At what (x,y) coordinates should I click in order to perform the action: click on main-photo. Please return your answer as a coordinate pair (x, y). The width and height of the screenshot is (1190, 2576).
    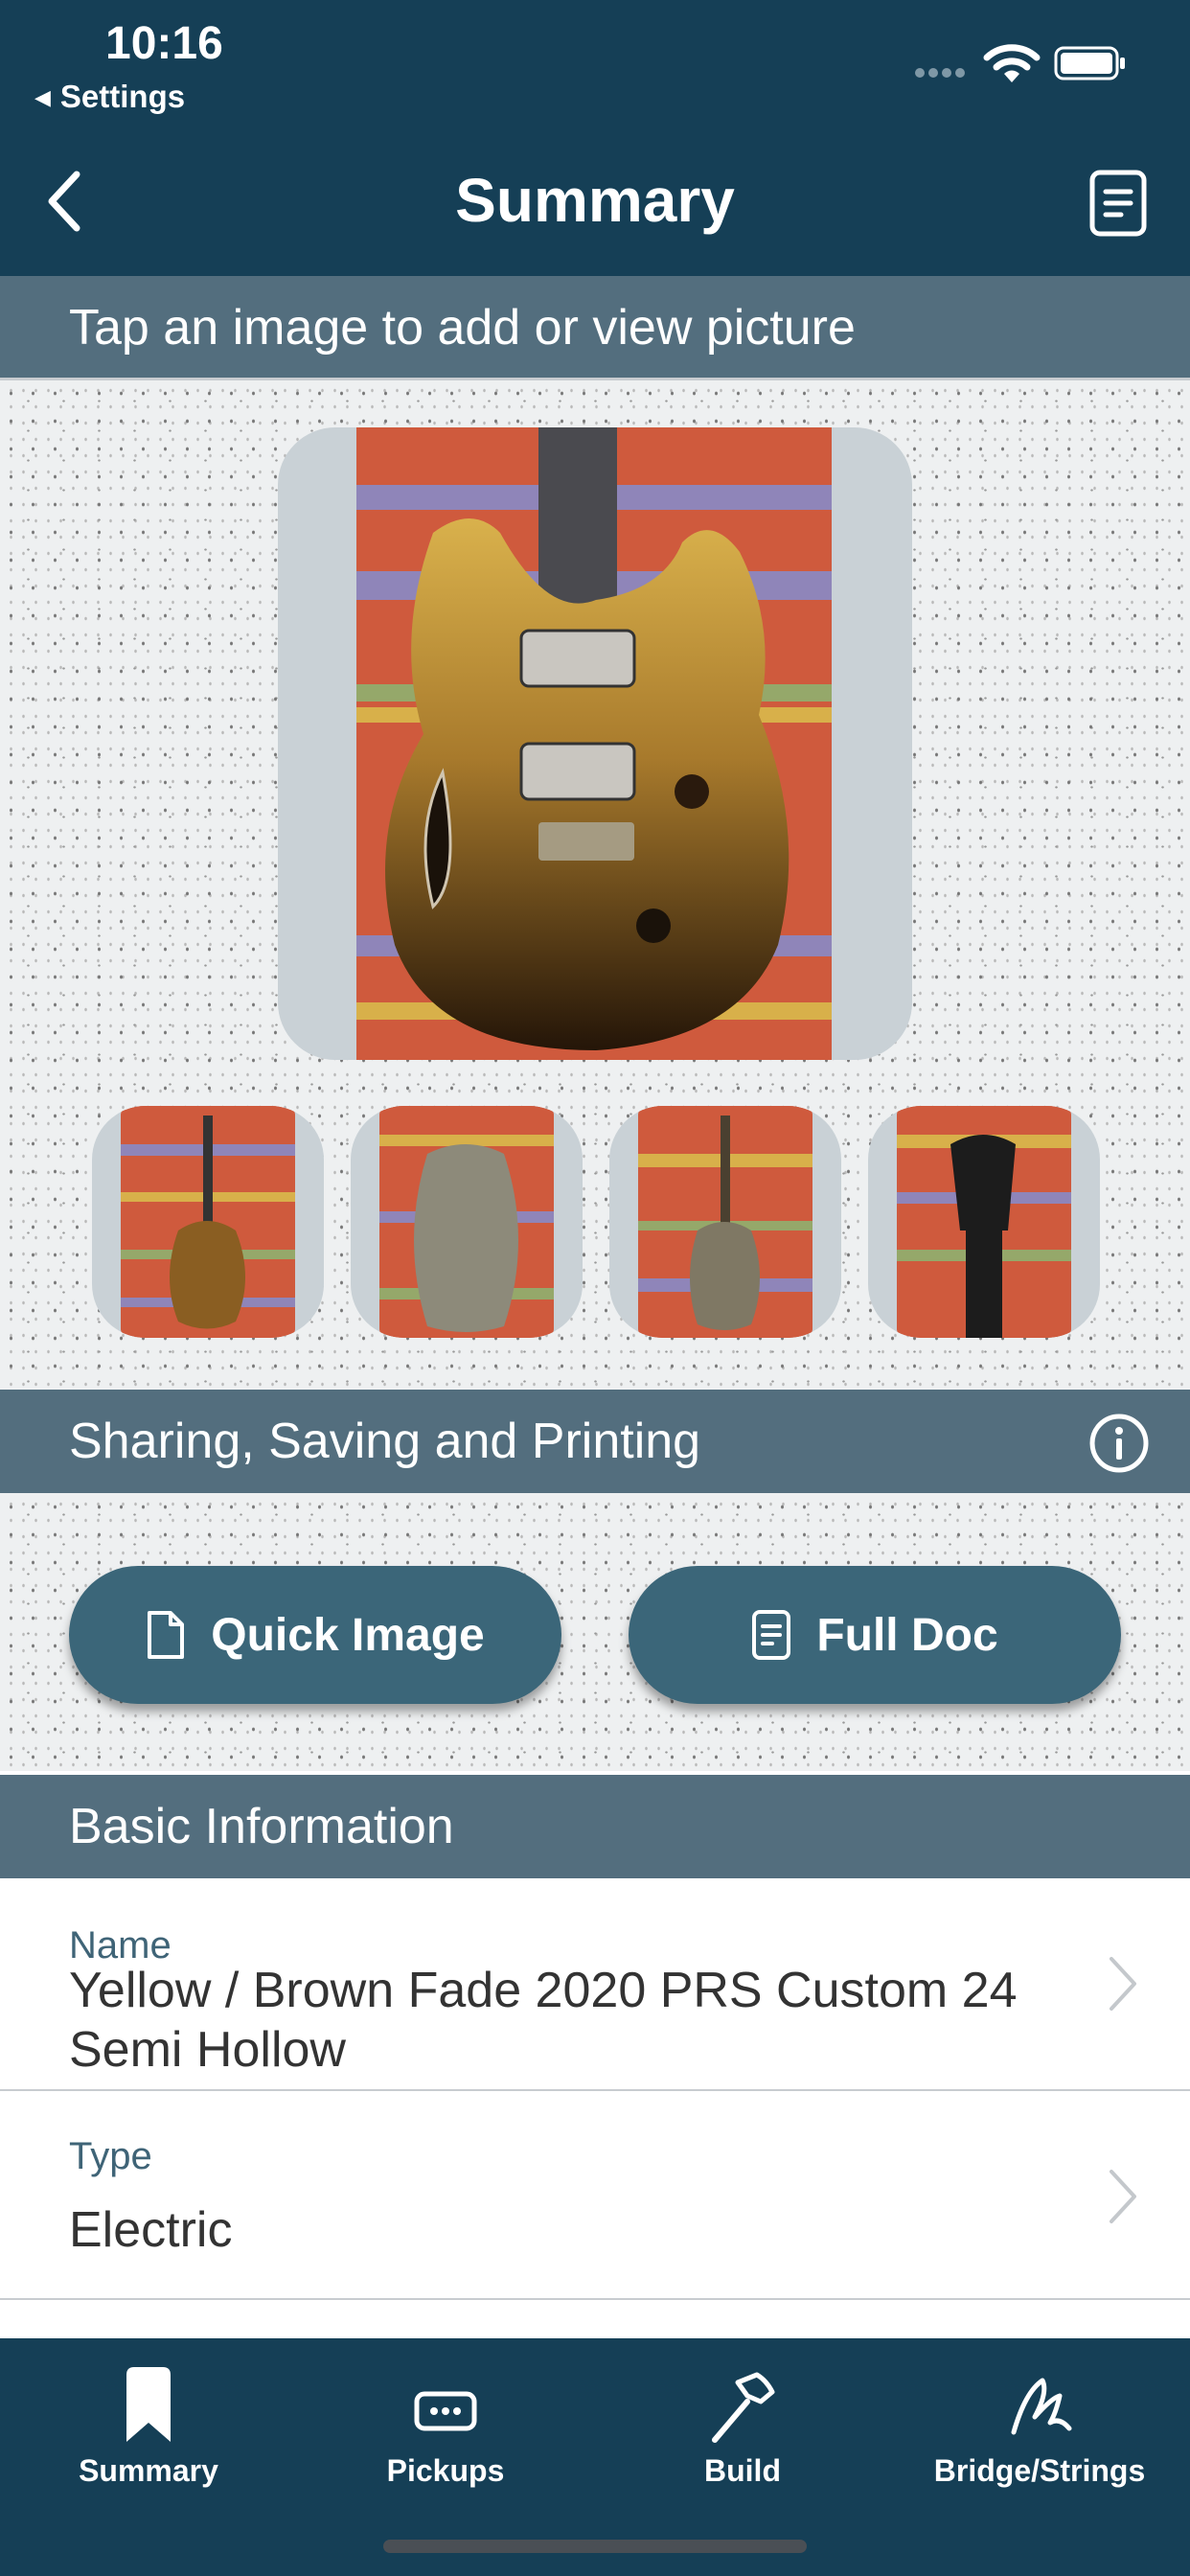
    Looking at the image, I should click on (595, 743).